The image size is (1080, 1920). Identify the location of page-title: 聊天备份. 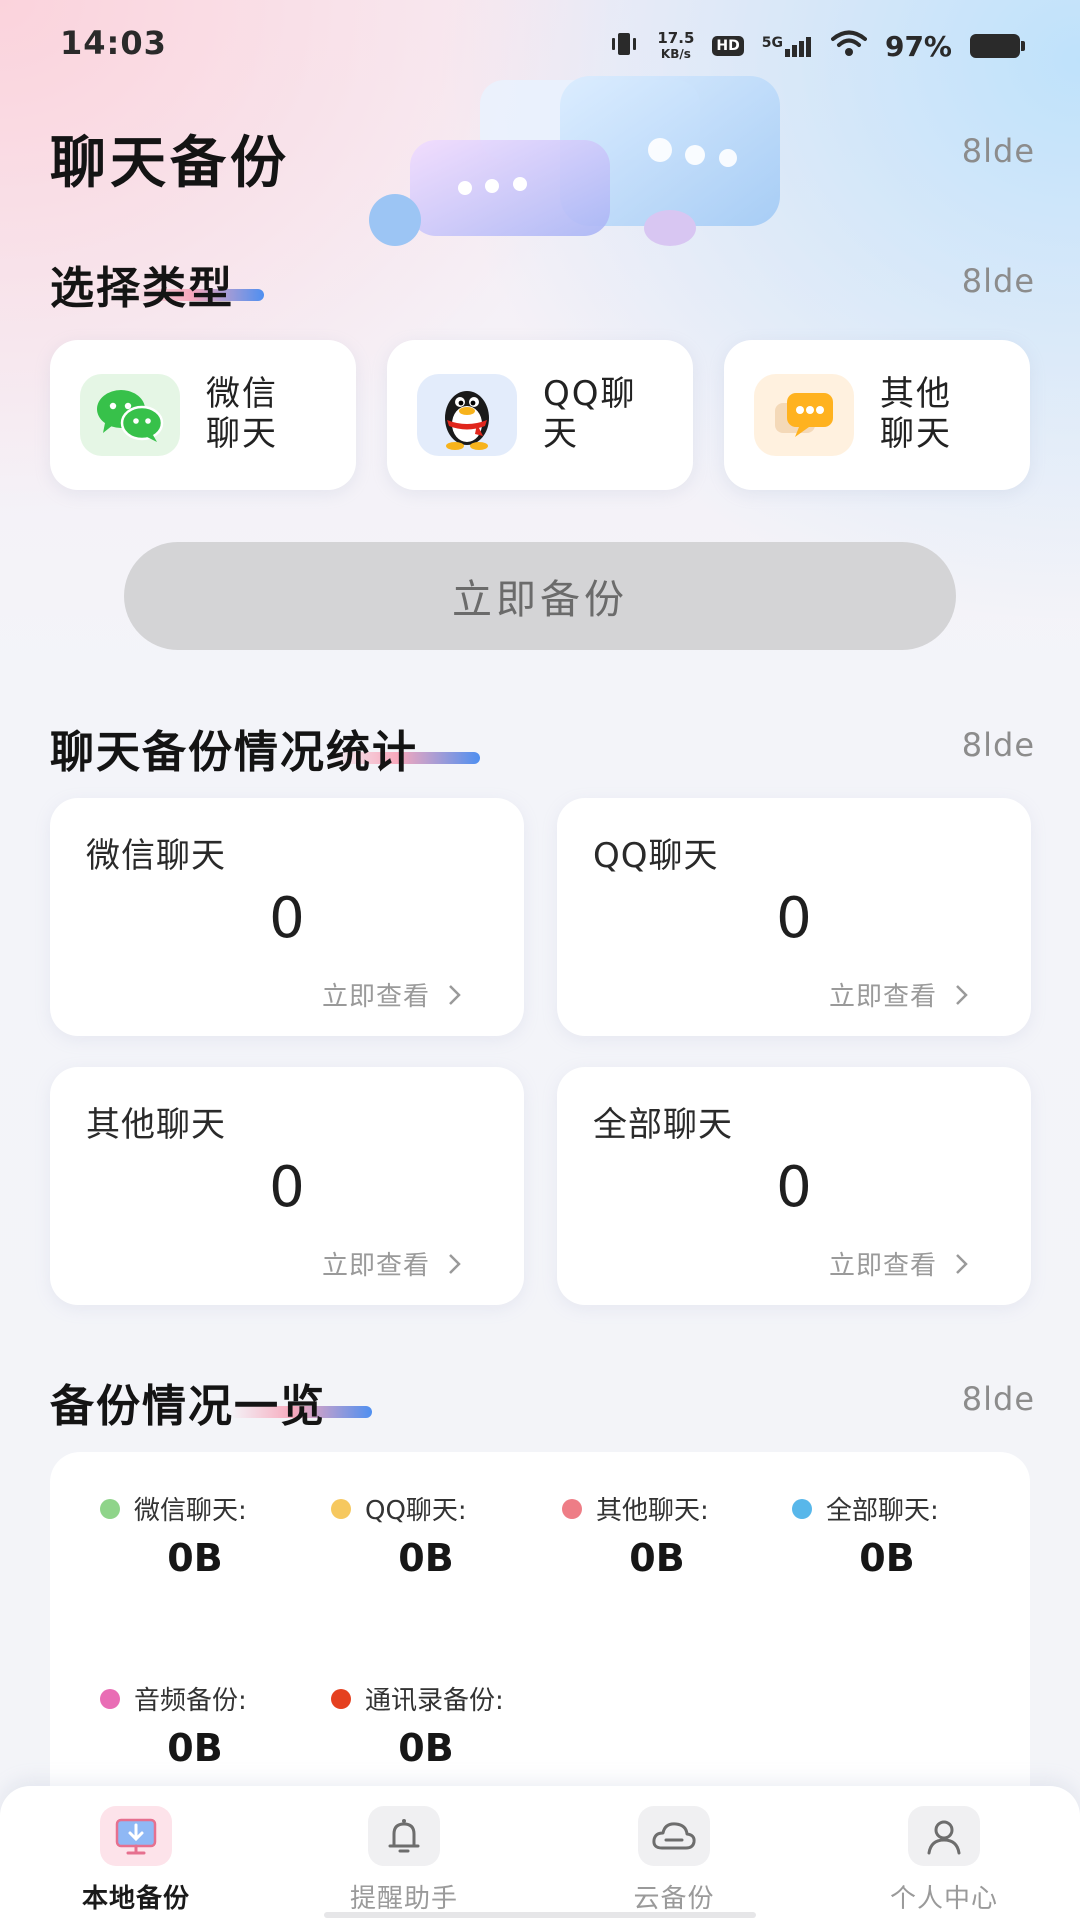
(170, 163).